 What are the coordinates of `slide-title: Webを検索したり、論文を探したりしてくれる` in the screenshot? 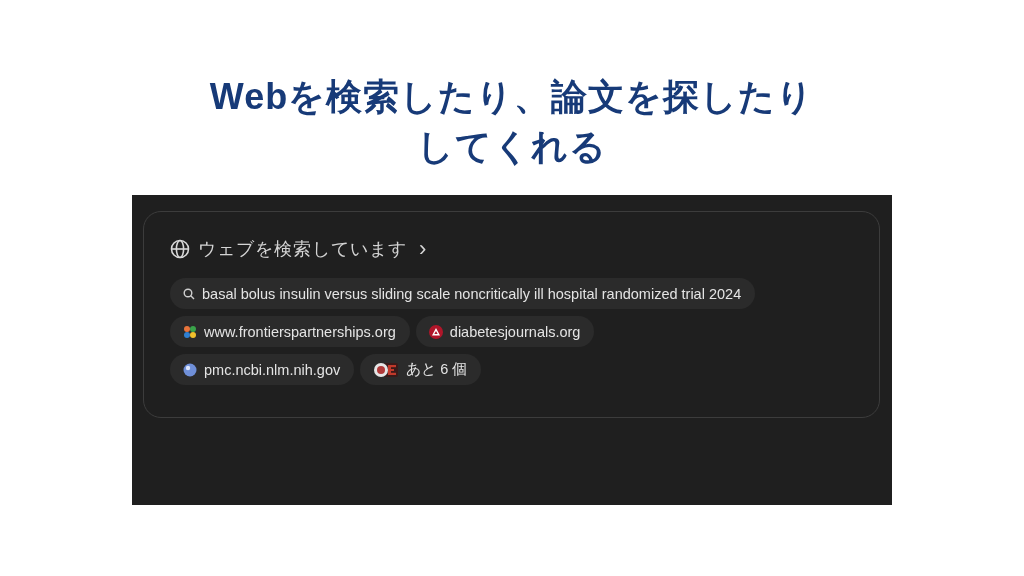 It's located at (512, 122).